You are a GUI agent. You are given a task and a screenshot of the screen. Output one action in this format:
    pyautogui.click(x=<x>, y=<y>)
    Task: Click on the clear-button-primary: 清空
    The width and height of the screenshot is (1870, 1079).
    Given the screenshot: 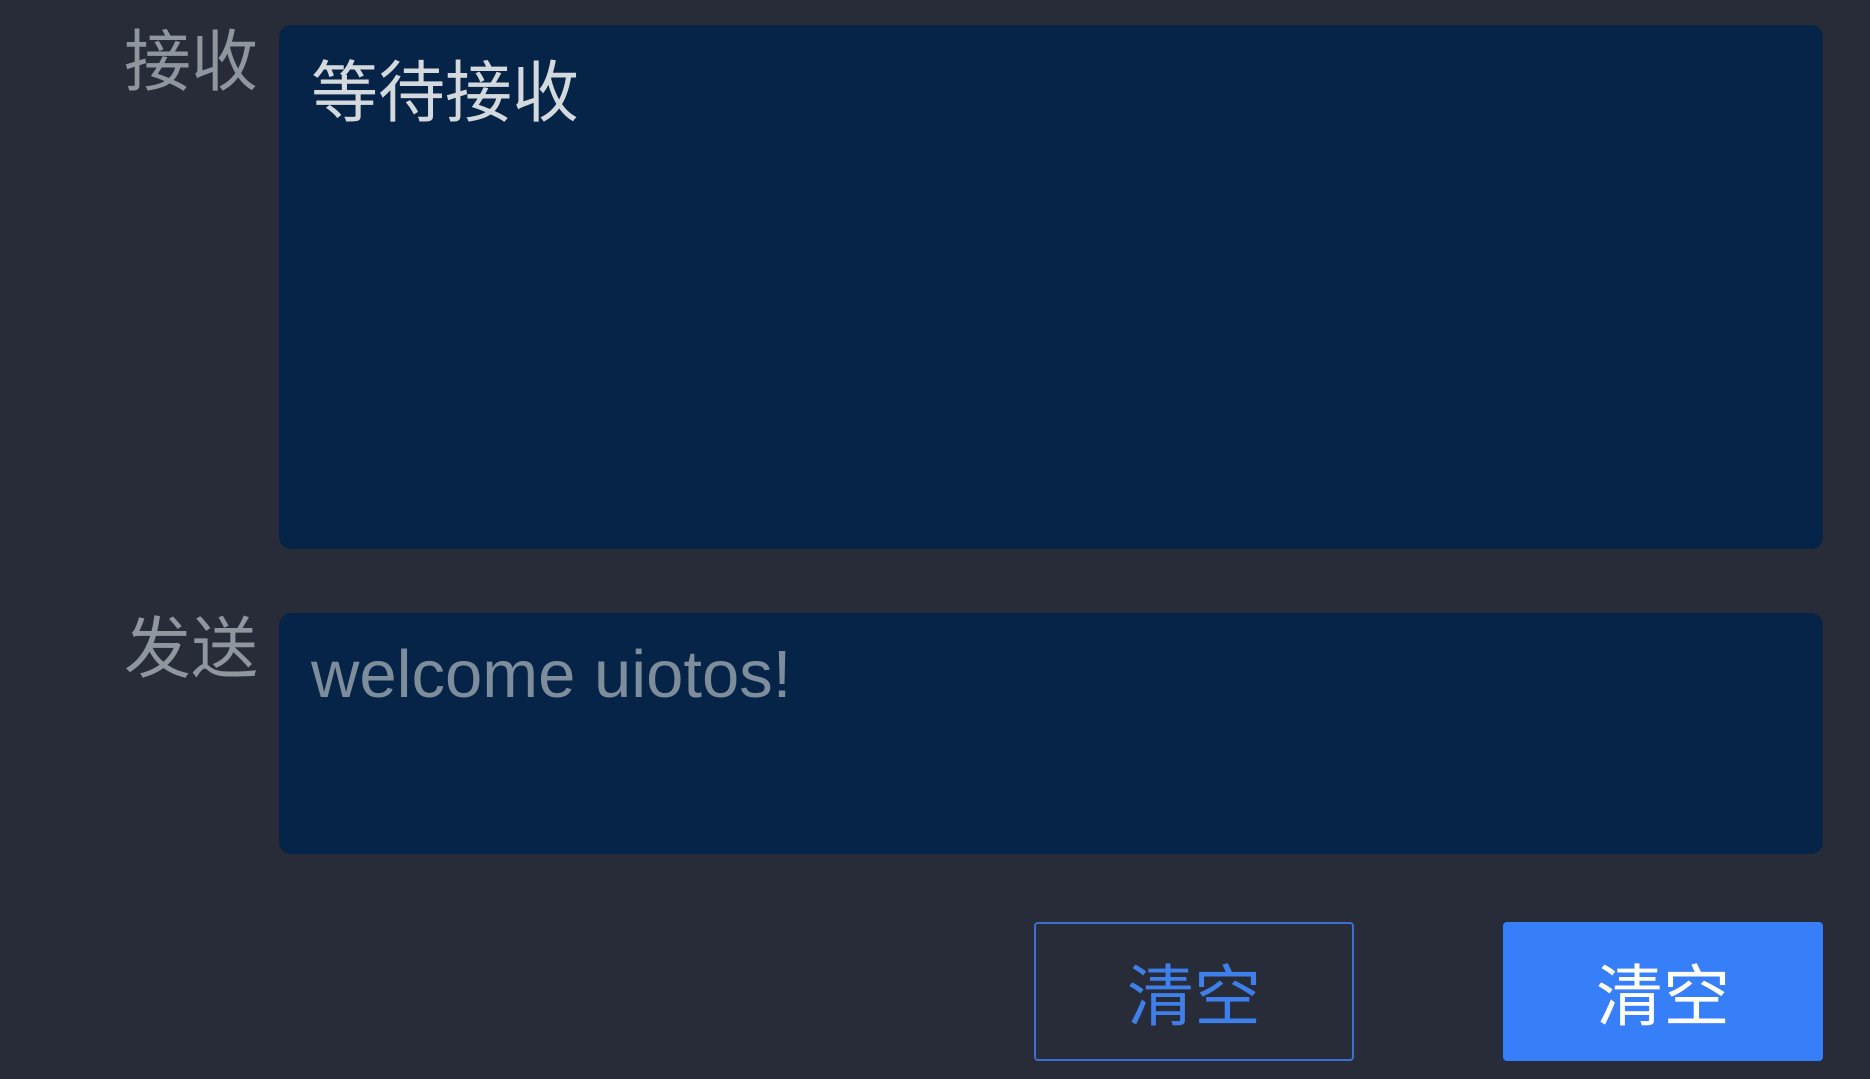 What is the action you would take?
    pyautogui.click(x=1663, y=991)
    